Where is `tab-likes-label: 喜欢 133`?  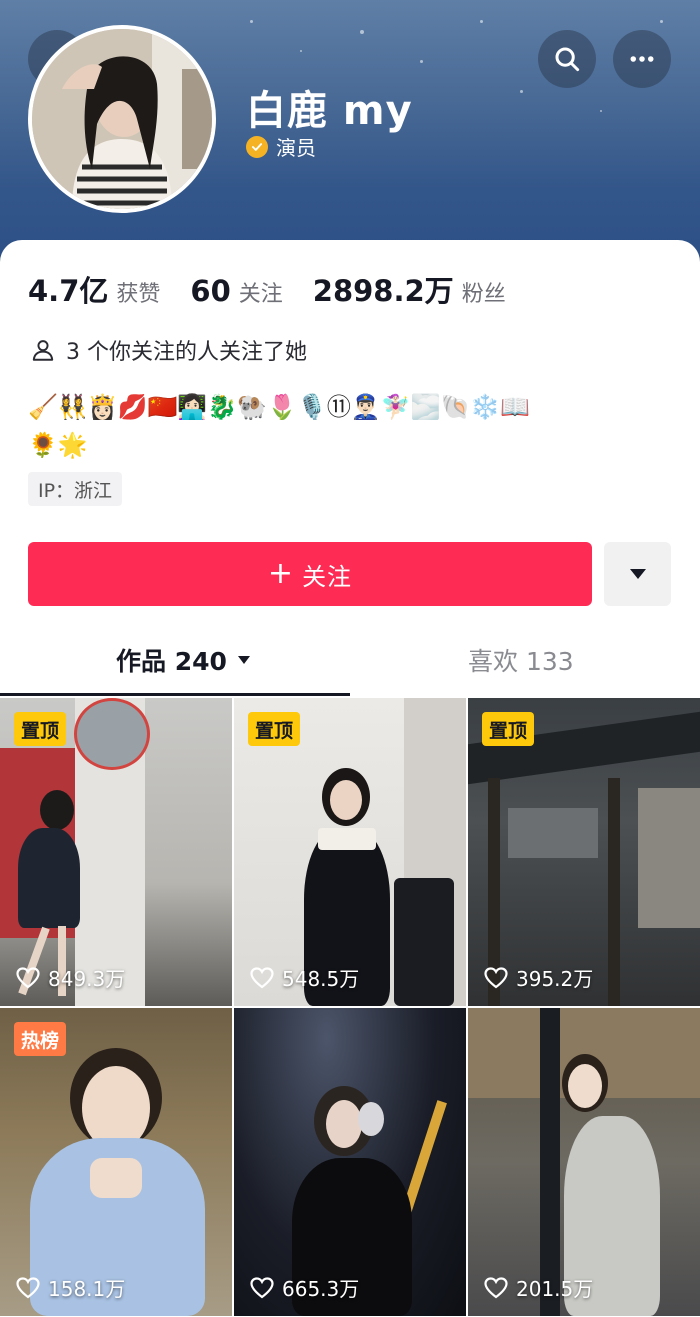 tab-likes-label: 喜欢 133 is located at coordinates (521, 661).